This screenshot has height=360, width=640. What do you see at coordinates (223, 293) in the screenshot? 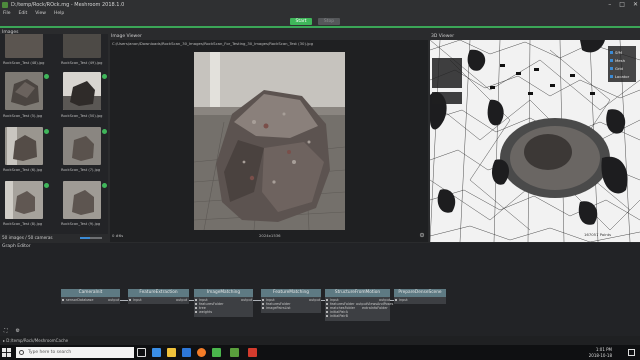
I see `node-imagematching: ImageMatching` at bounding box center [223, 293].